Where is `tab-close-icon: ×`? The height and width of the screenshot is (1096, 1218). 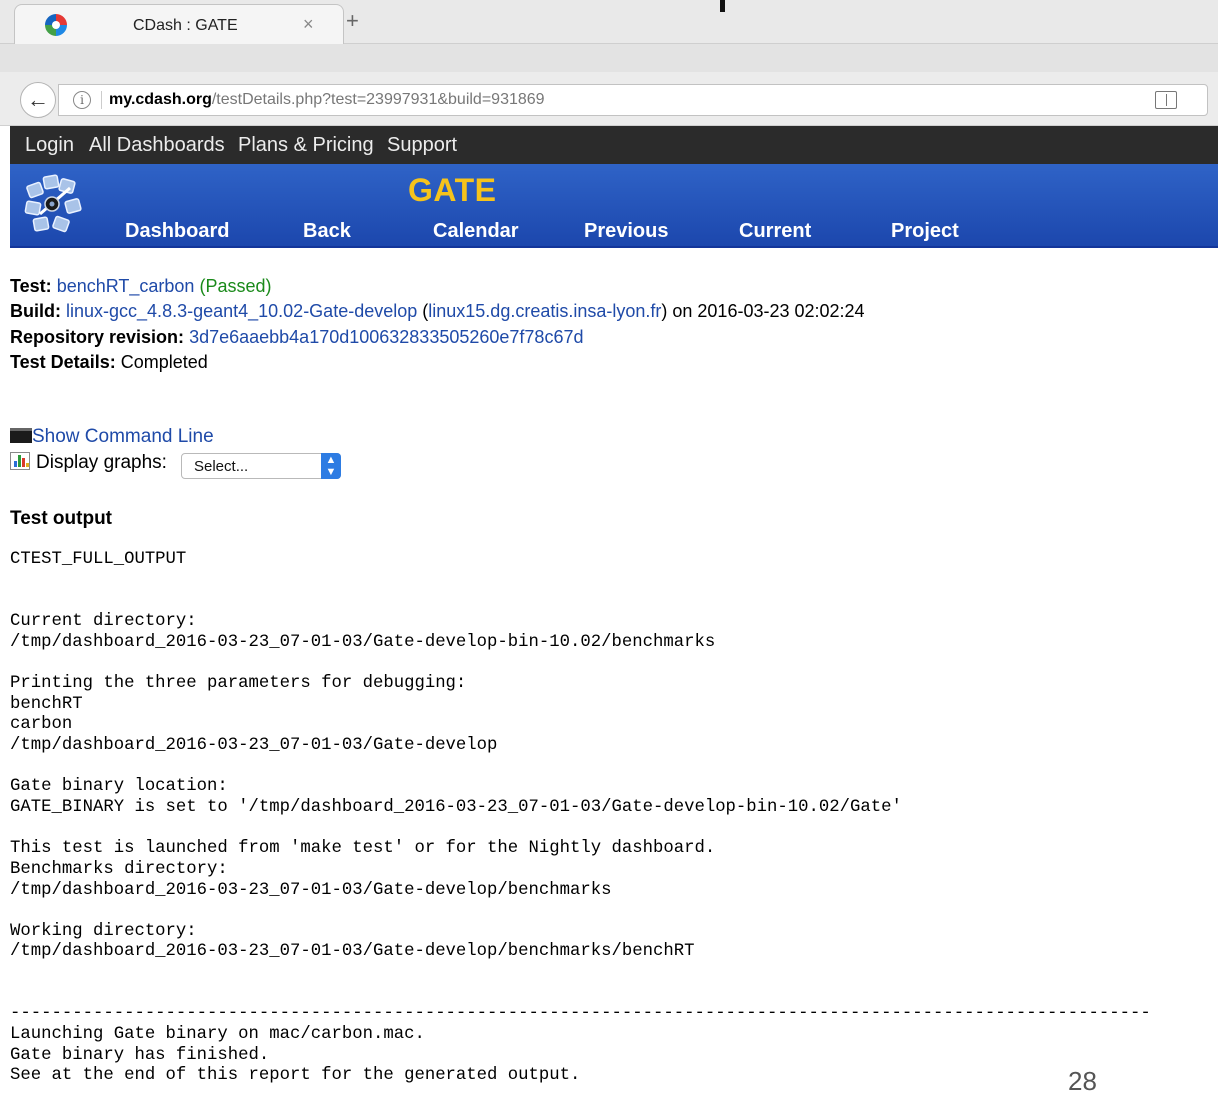
tab-close-icon: × is located at coordinates (308, 24).